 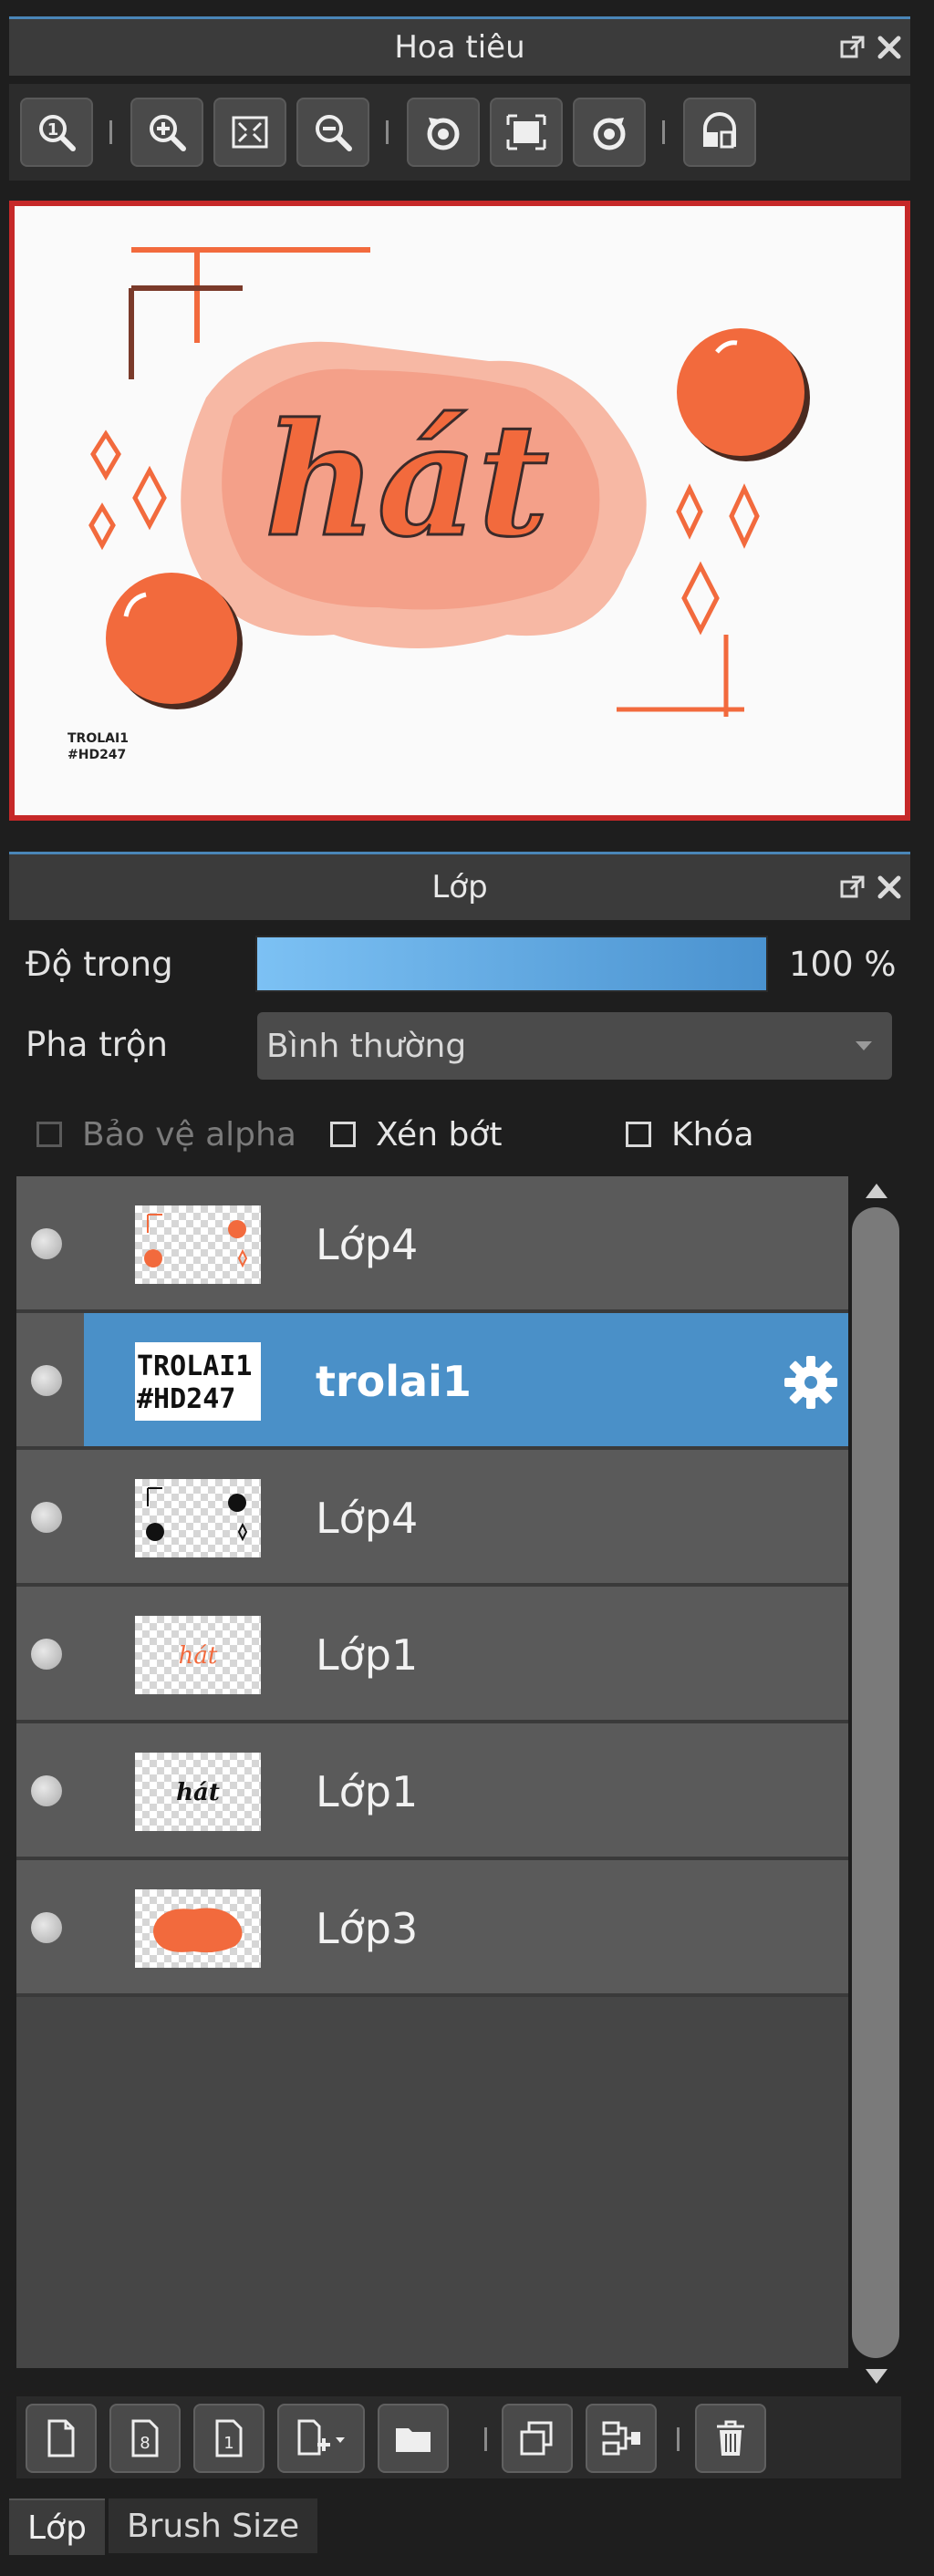 I want to click on panel-tabs: Lớp Brush Size, so click(x=165, y=2526).